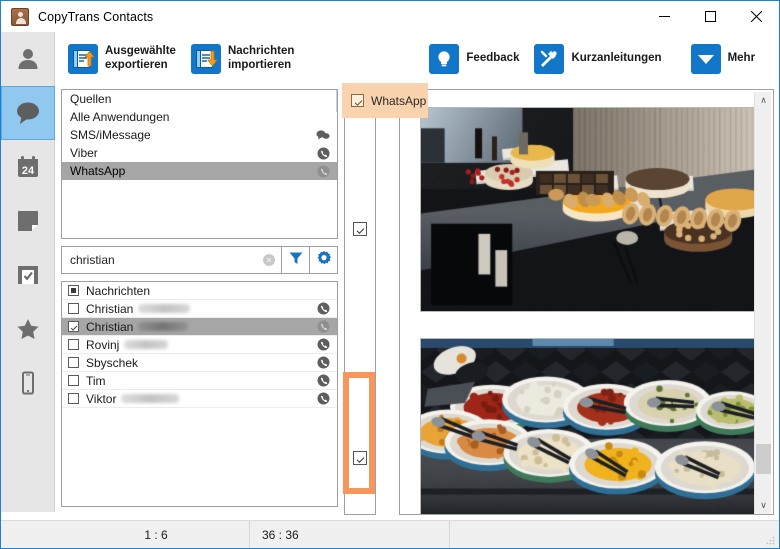  I want to click on export-selected-button: Ausgewählte exportieren, so click(124, 59).